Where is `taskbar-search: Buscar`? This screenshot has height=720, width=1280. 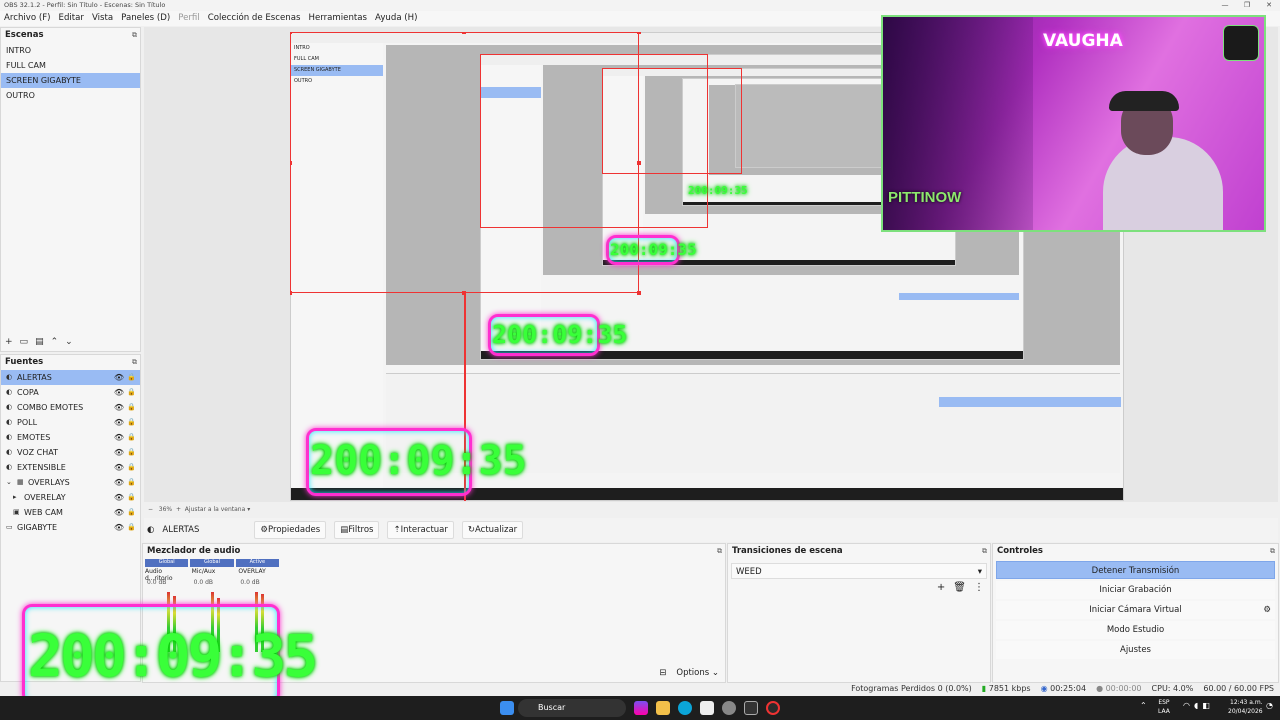 taskbar-search: Buscar is located at coordinates (572, 708).